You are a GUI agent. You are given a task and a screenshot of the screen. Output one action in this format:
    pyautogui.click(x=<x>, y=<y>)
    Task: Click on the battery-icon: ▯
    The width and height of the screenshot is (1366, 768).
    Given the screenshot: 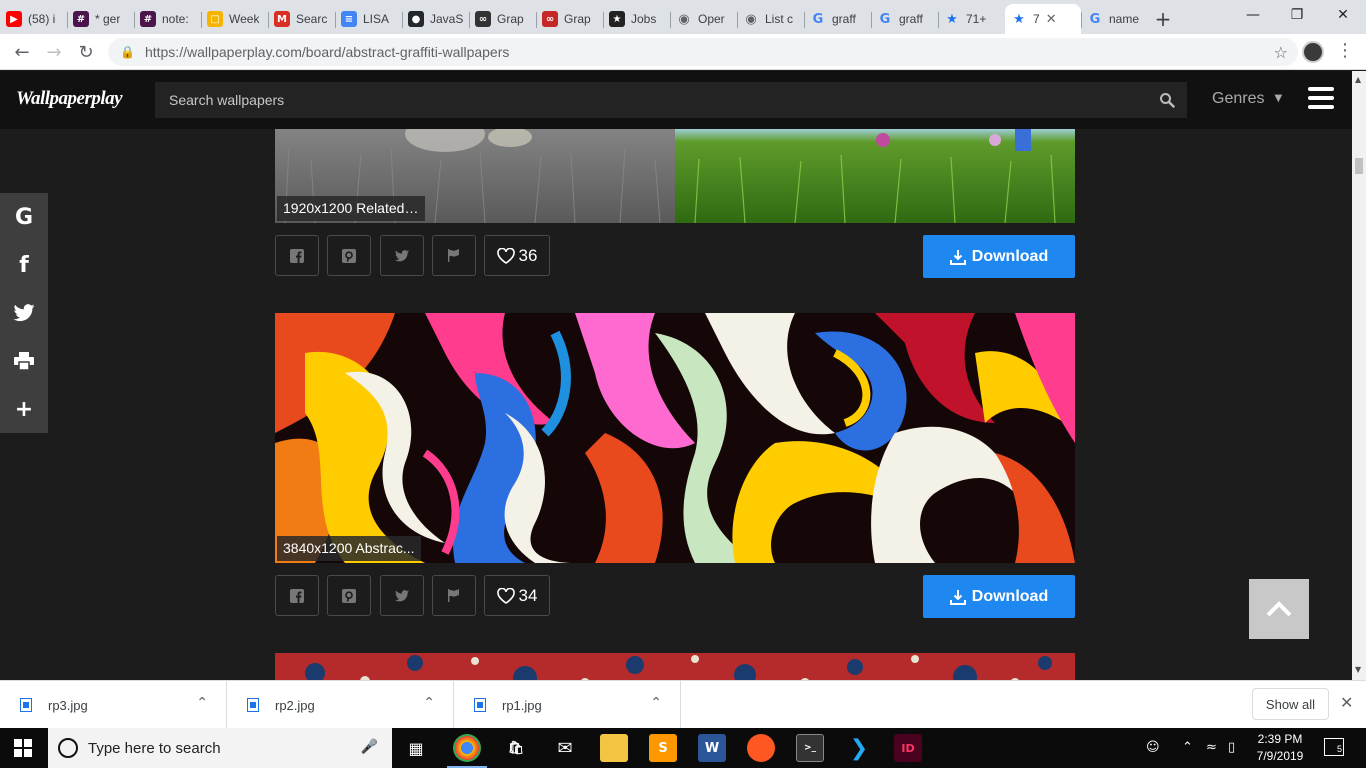 What is the action you would take?
    pyautogui.click(x=1231, y=747)
    